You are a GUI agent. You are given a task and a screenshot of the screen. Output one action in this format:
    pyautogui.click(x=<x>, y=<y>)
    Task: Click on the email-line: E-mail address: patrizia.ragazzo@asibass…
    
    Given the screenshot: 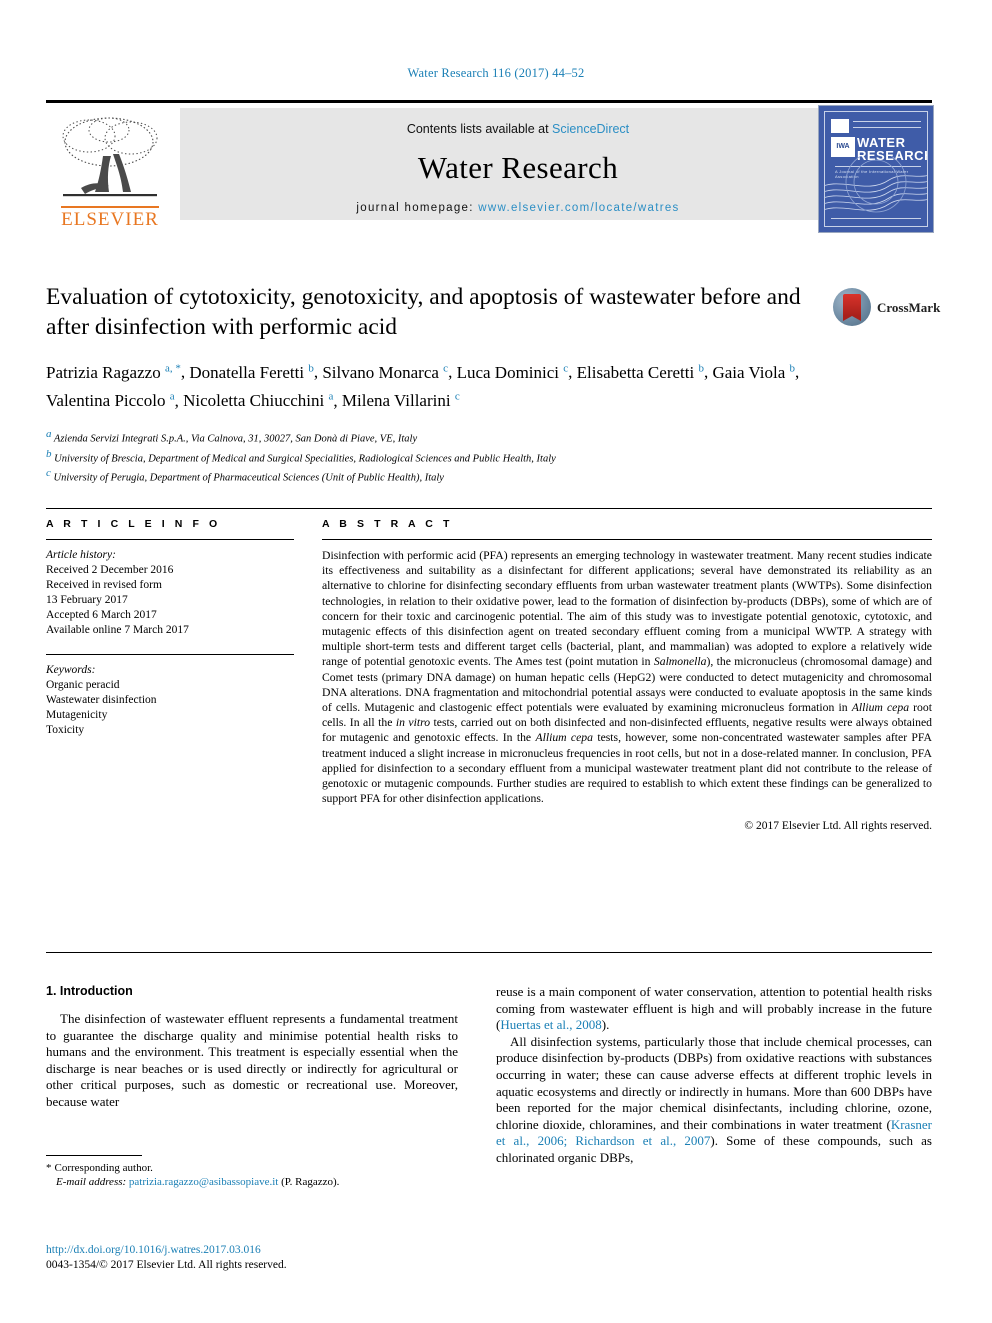 What is the action you would take?
    pyautogui.click(x=252, y=1182)
    